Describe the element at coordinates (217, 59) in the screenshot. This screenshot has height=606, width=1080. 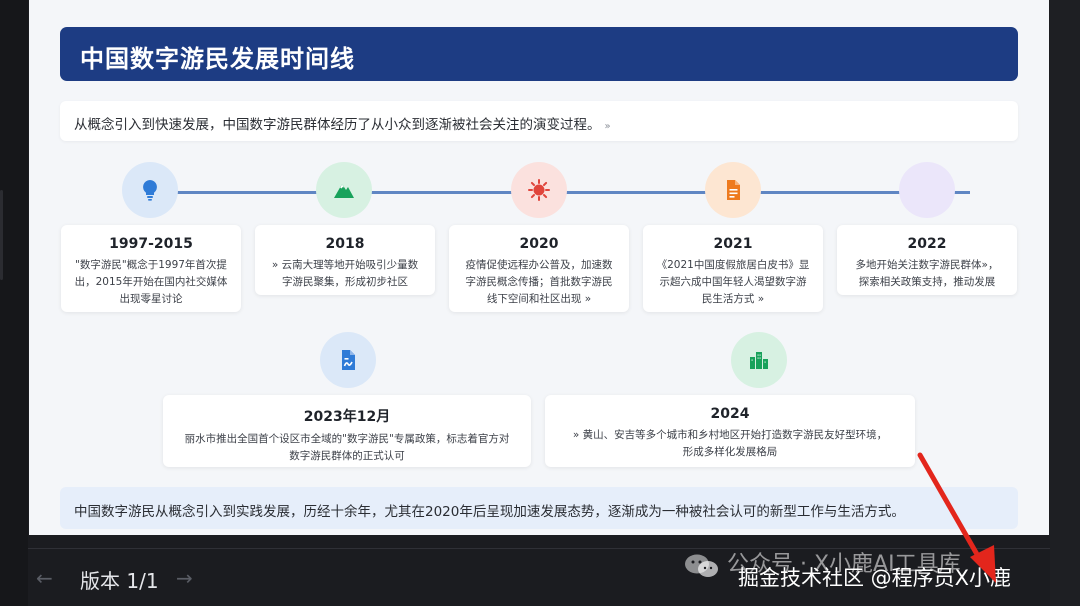
I see `slide-title: 中国数字游民发展时间线` at that location.